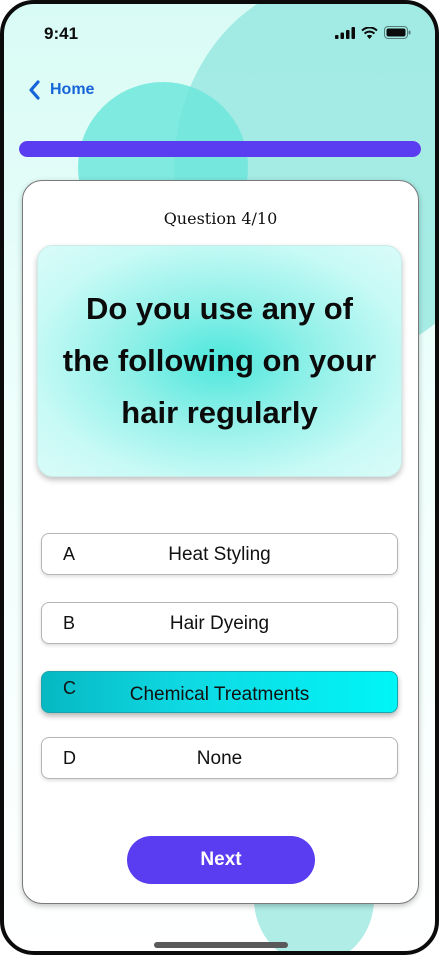 This screenshot has height=955, width=439. Describe the element at coordinates (345, 32) in the screenshot. I see `signal-icon` at that location.